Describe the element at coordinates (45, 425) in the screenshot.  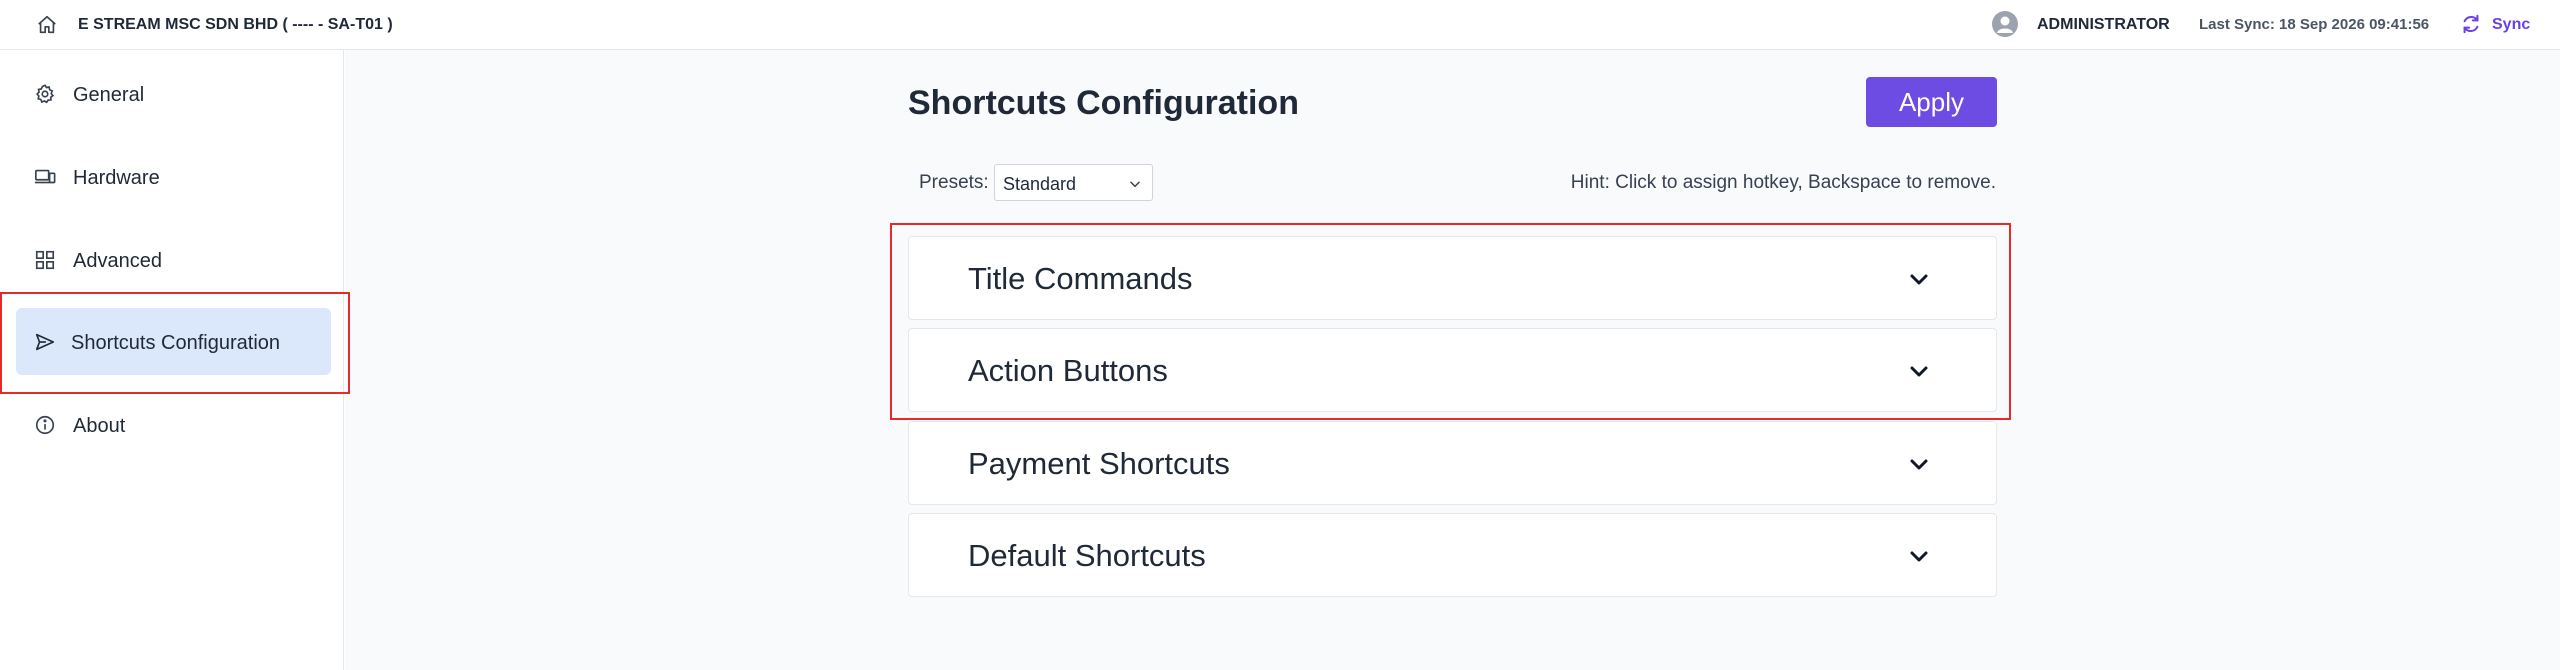
I see `info-icon` at that location.